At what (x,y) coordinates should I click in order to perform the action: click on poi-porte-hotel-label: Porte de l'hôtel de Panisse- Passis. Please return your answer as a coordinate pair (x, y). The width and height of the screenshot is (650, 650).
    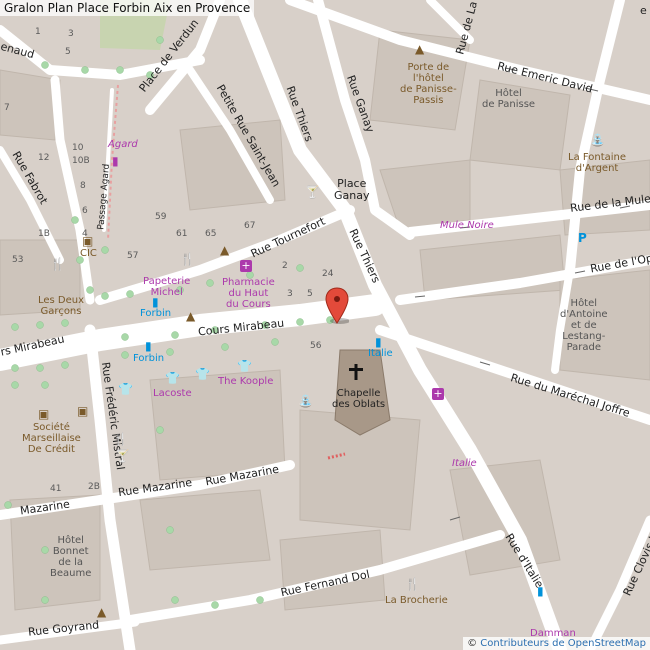
    Looking at the image, I should click on (428, 84).